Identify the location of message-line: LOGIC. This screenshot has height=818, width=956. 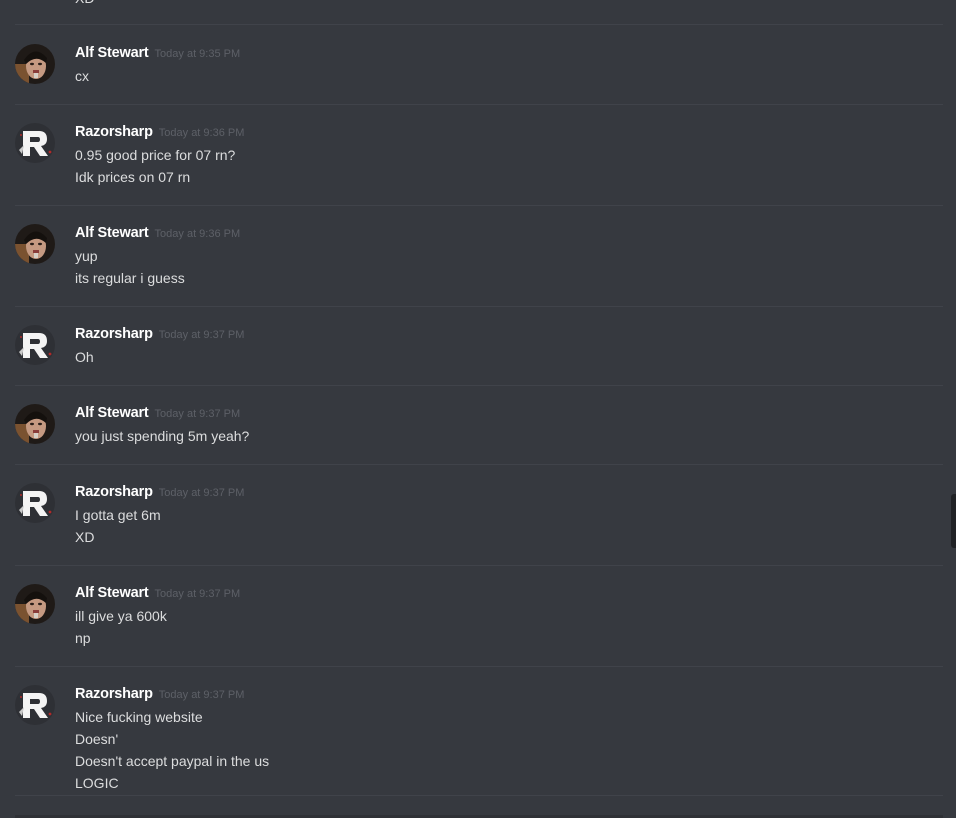
(97, 783).